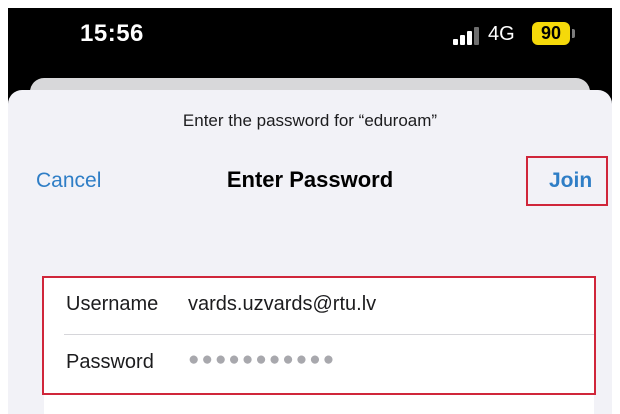 This screenshot has height=414, width=620. I want to click on battery-icon: 90, so click(551, 33).